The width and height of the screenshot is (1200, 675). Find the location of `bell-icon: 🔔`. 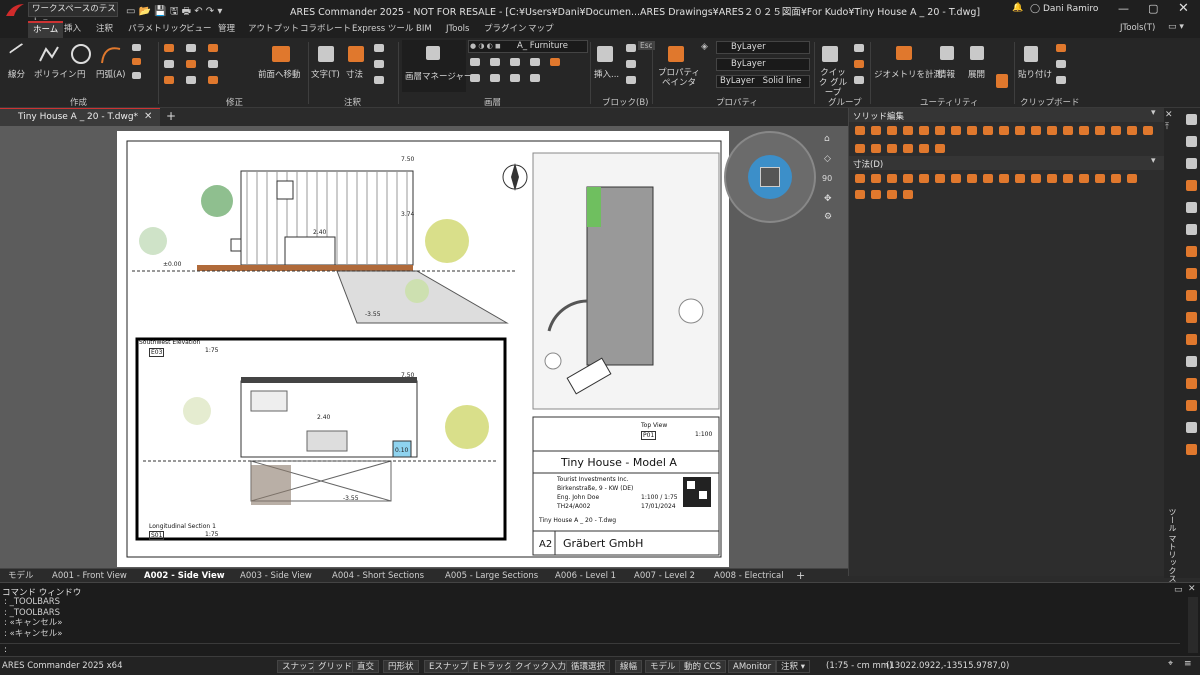

bell-icon: 🔔 is located at coordinates (1017, 8).